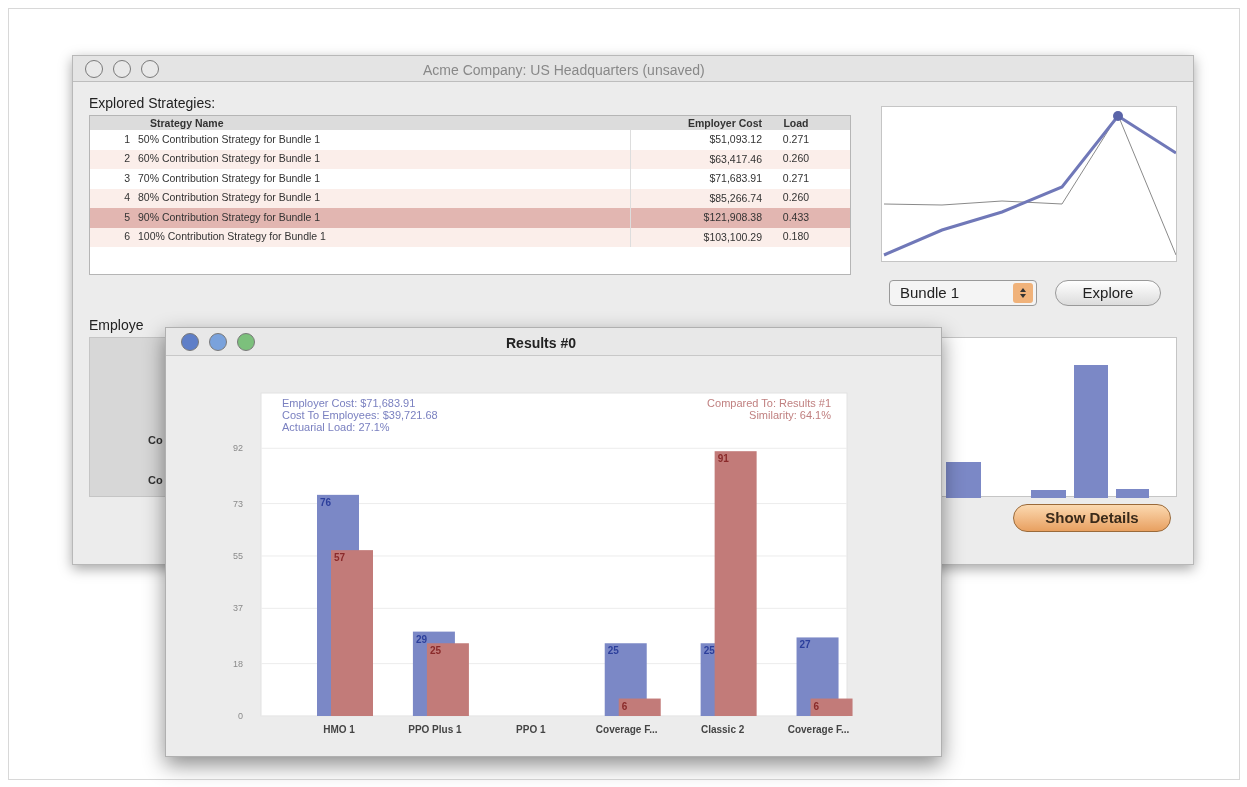 The width and height of the screenshot is (1247, 787). Describe the element at coordinates (796, 217) in the screenshot. I see `table-cell-text: 0.433` at that location.